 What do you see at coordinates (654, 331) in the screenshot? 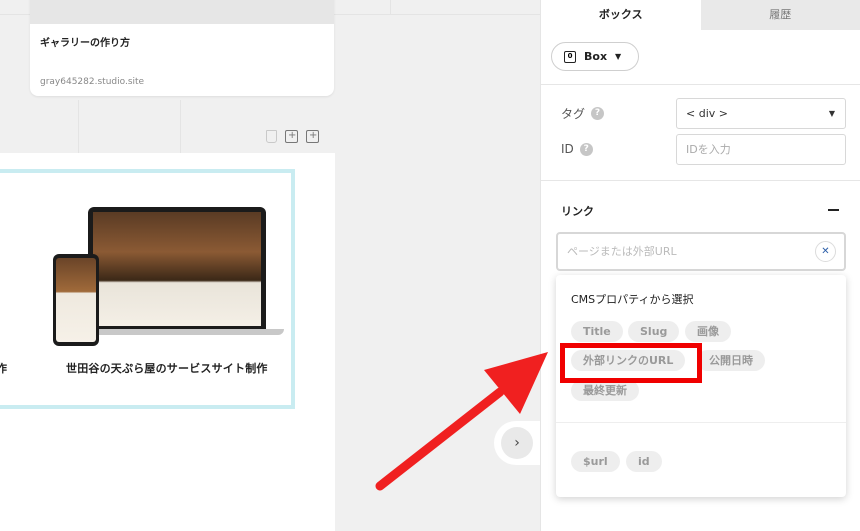
I see `property-chip-slug: Slug` at bounding box center [654, 331].